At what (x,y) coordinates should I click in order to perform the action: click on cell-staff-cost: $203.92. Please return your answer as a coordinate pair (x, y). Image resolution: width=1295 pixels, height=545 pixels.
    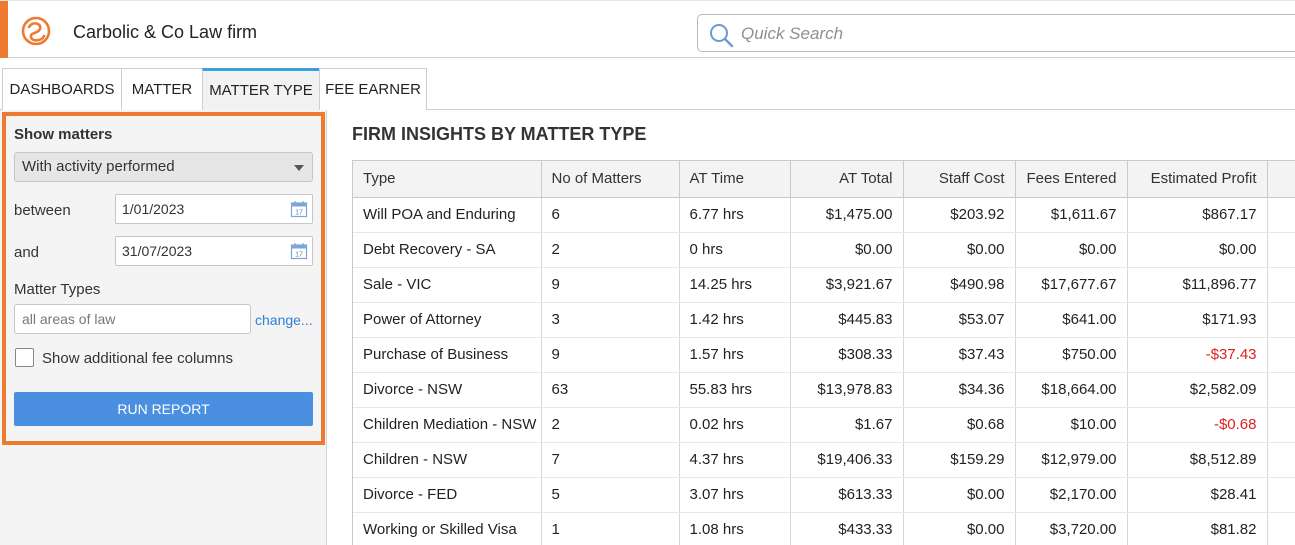
    Looking at the image, I should click on (959, 215).